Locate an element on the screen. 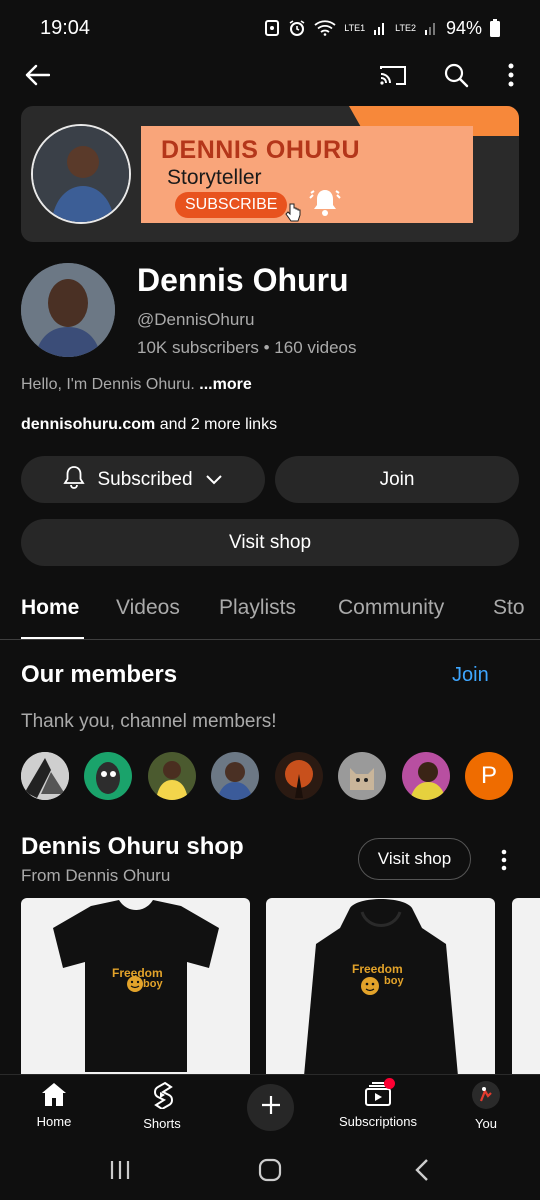 The image size is (540, 1200). channel-handle: @DennisOhuru is located at coordinates (196, 319).